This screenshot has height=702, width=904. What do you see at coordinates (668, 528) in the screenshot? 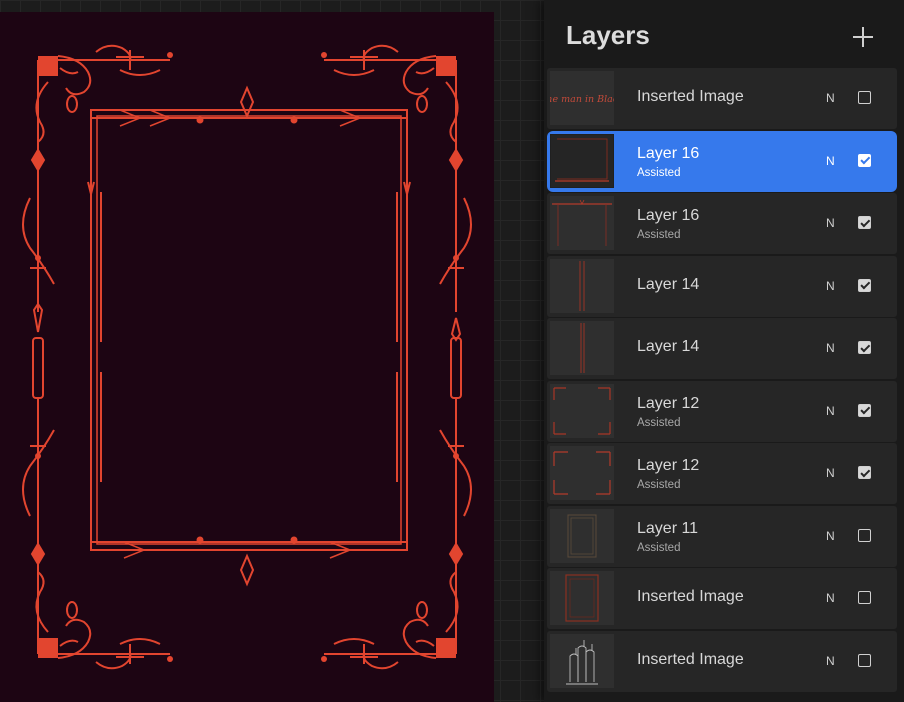
I see `layer-name: Layer 11` at bounding box center [668, 528].